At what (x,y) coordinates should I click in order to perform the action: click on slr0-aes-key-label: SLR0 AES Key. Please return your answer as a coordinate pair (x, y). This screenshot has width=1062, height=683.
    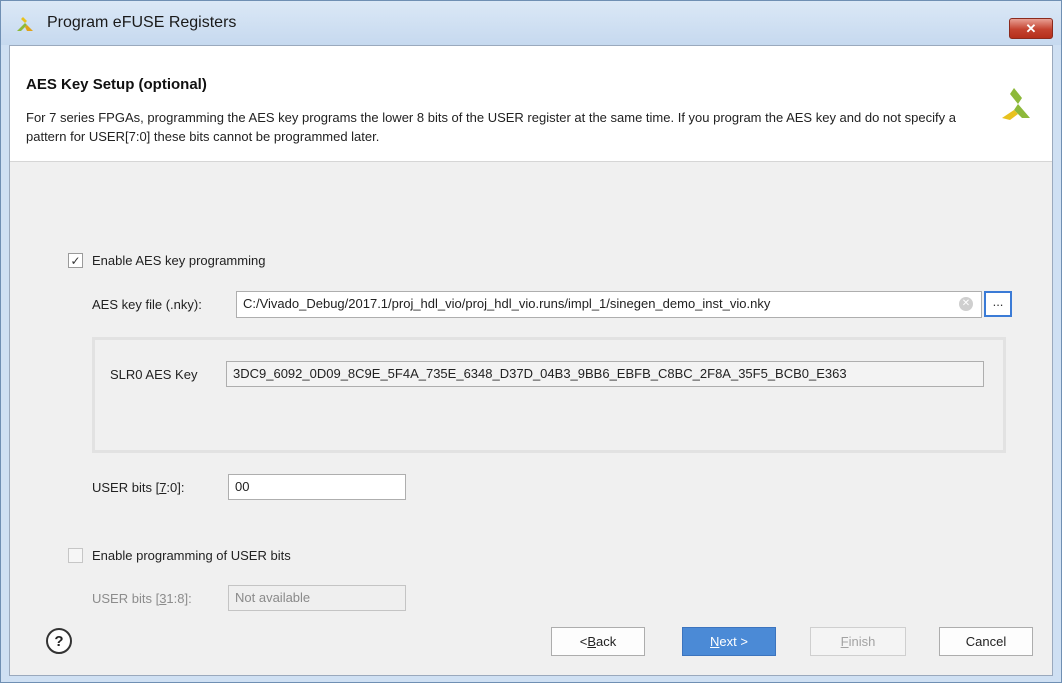
    Looking at the image, I should click on (154, 374).